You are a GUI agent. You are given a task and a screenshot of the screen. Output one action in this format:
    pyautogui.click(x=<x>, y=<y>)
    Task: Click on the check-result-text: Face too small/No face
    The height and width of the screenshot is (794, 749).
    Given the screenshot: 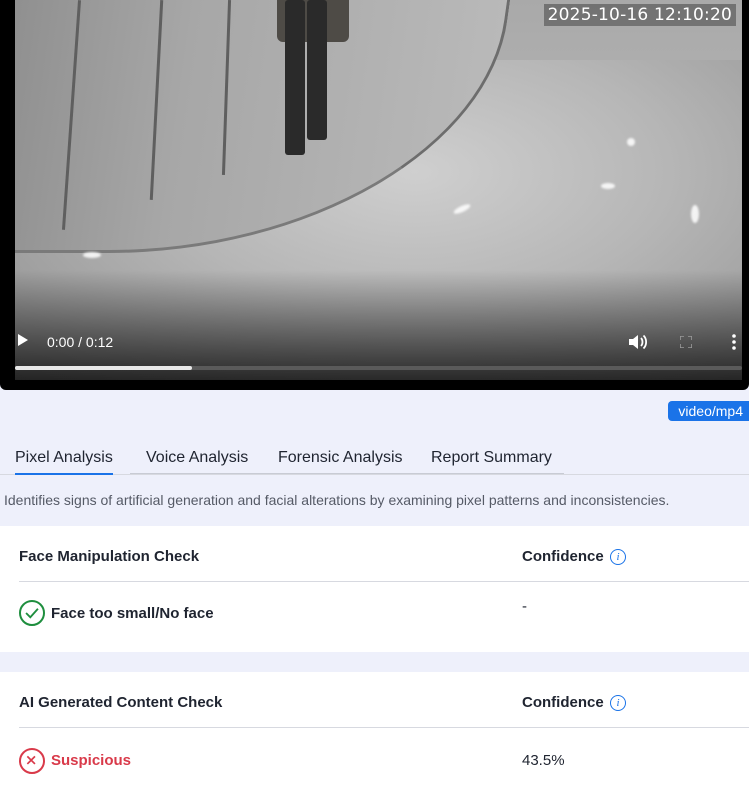 What is the action you would take?
    pyautogui.click(x=132, y=613)
    